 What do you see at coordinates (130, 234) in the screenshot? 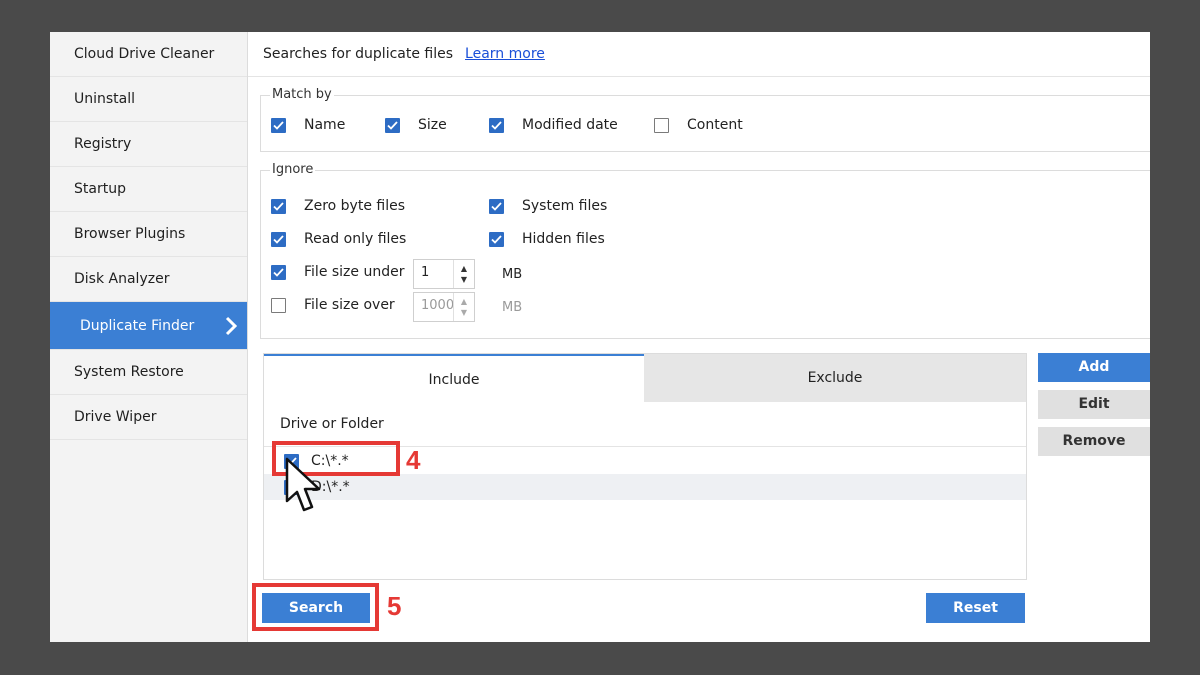
I see `sidebar-item-label: Browser Plugins` at bounding box center [130, 234].